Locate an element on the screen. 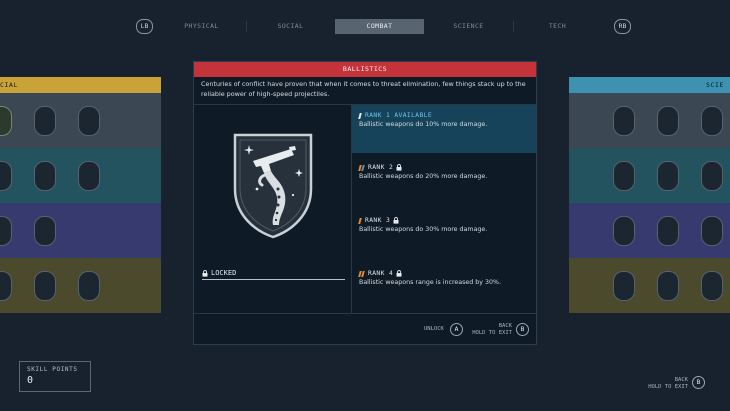  a-button-icon: A is located at coordinates (456, 329).